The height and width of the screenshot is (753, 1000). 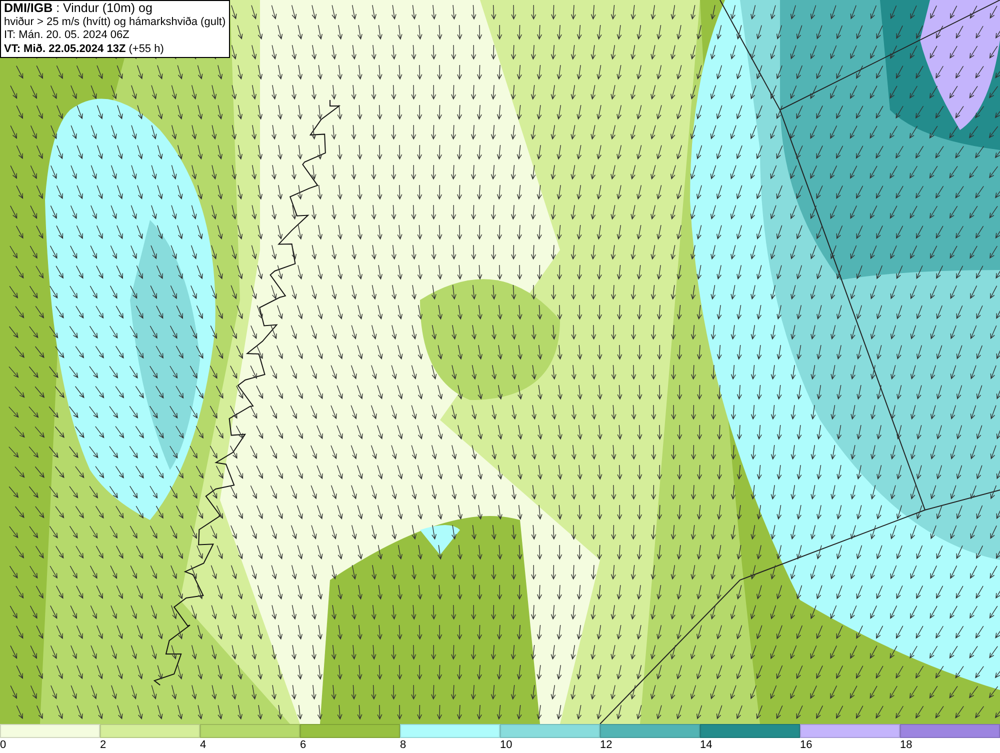 What do you see at coordinates (506, 745) in the screenshot?
I see `legend-label: 10` at bounding box center [506, 745].